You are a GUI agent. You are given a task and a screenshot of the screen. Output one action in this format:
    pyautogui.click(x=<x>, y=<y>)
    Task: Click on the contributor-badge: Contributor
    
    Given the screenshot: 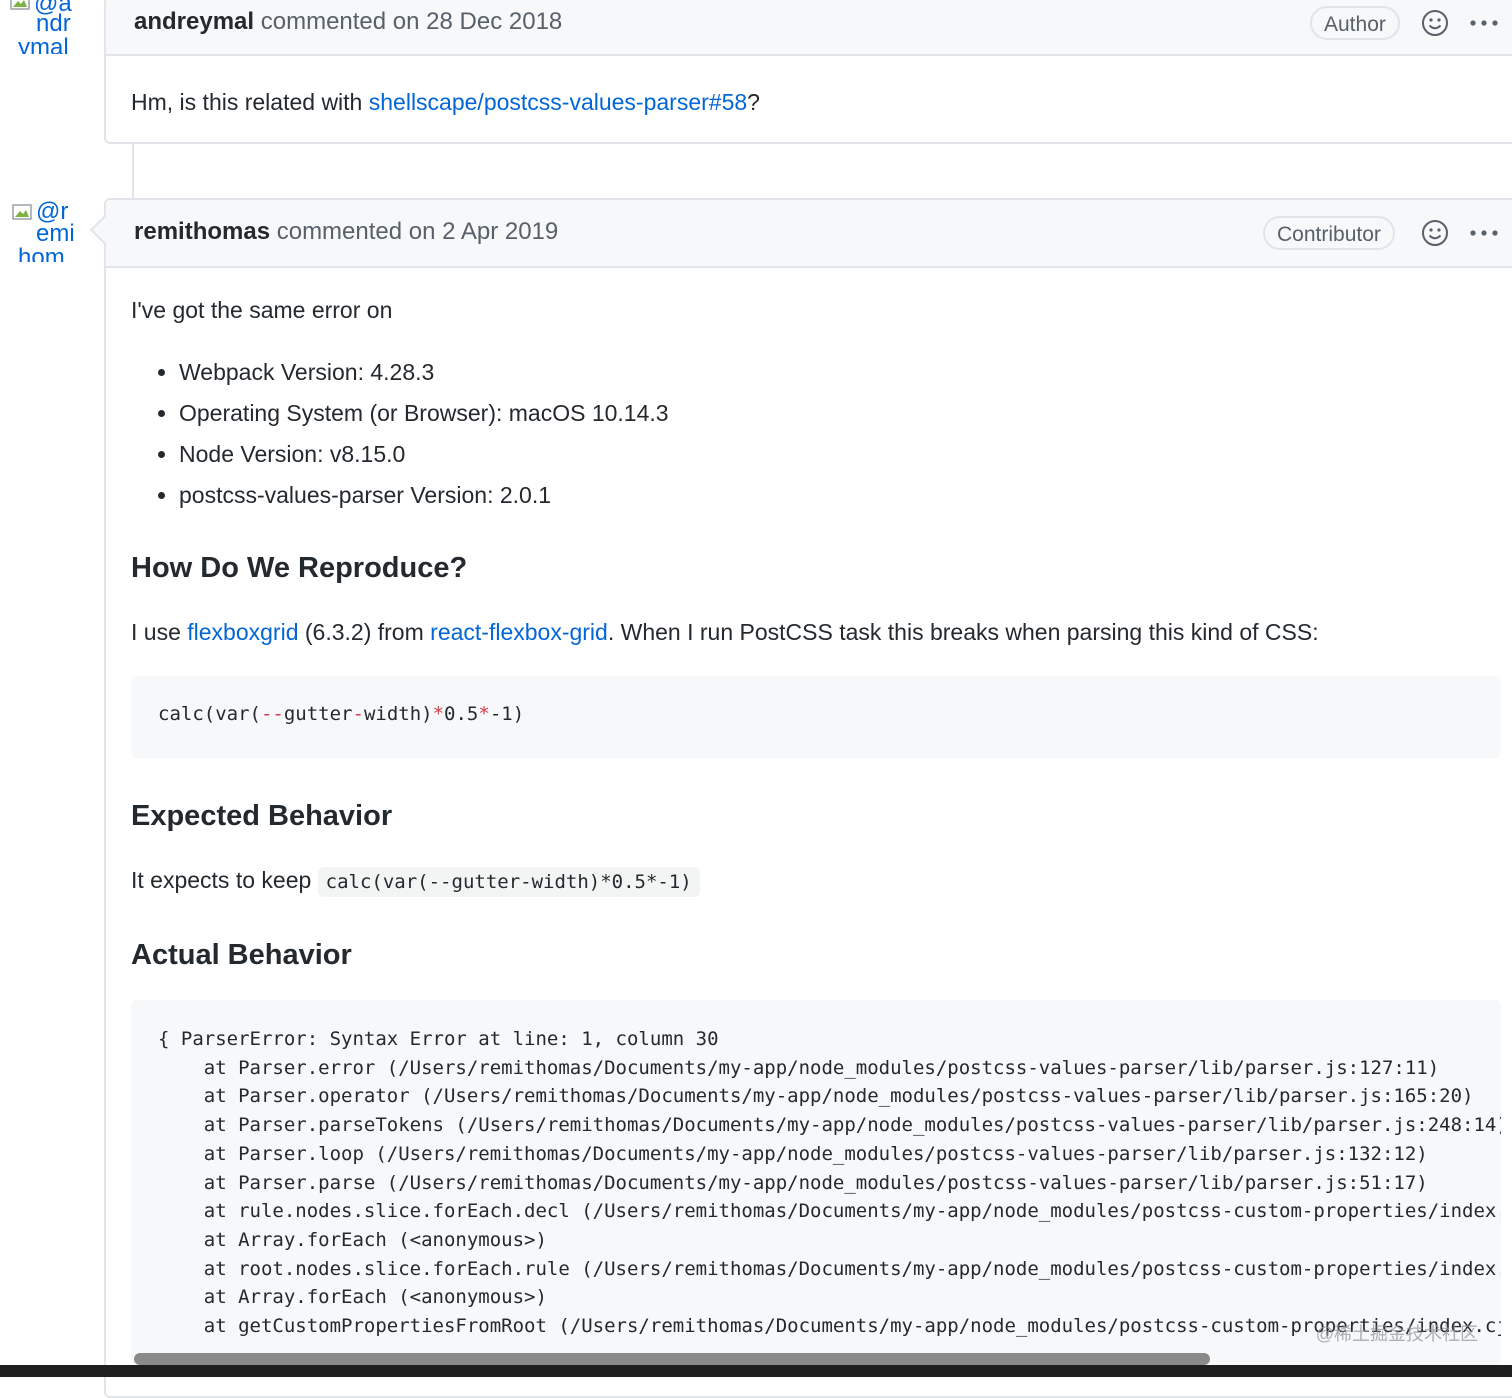 What is the action you would take?
    pyautogui.click(x=1329, y=233)
    